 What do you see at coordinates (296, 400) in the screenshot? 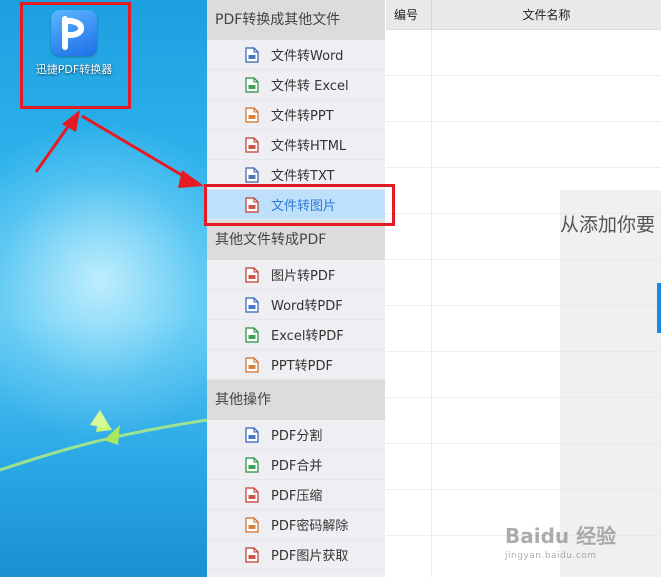
I see `menu-section-title: 其他操作` at bounding box center [296, 400].